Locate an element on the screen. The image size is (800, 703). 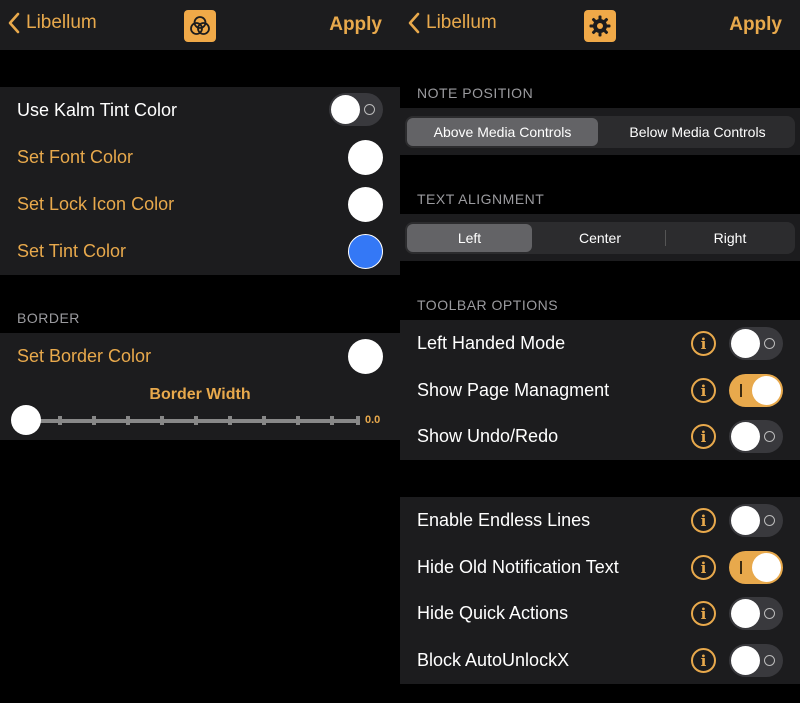
left-handed-mode-label: Left Handed Mode is located at coordinates (491, 343).